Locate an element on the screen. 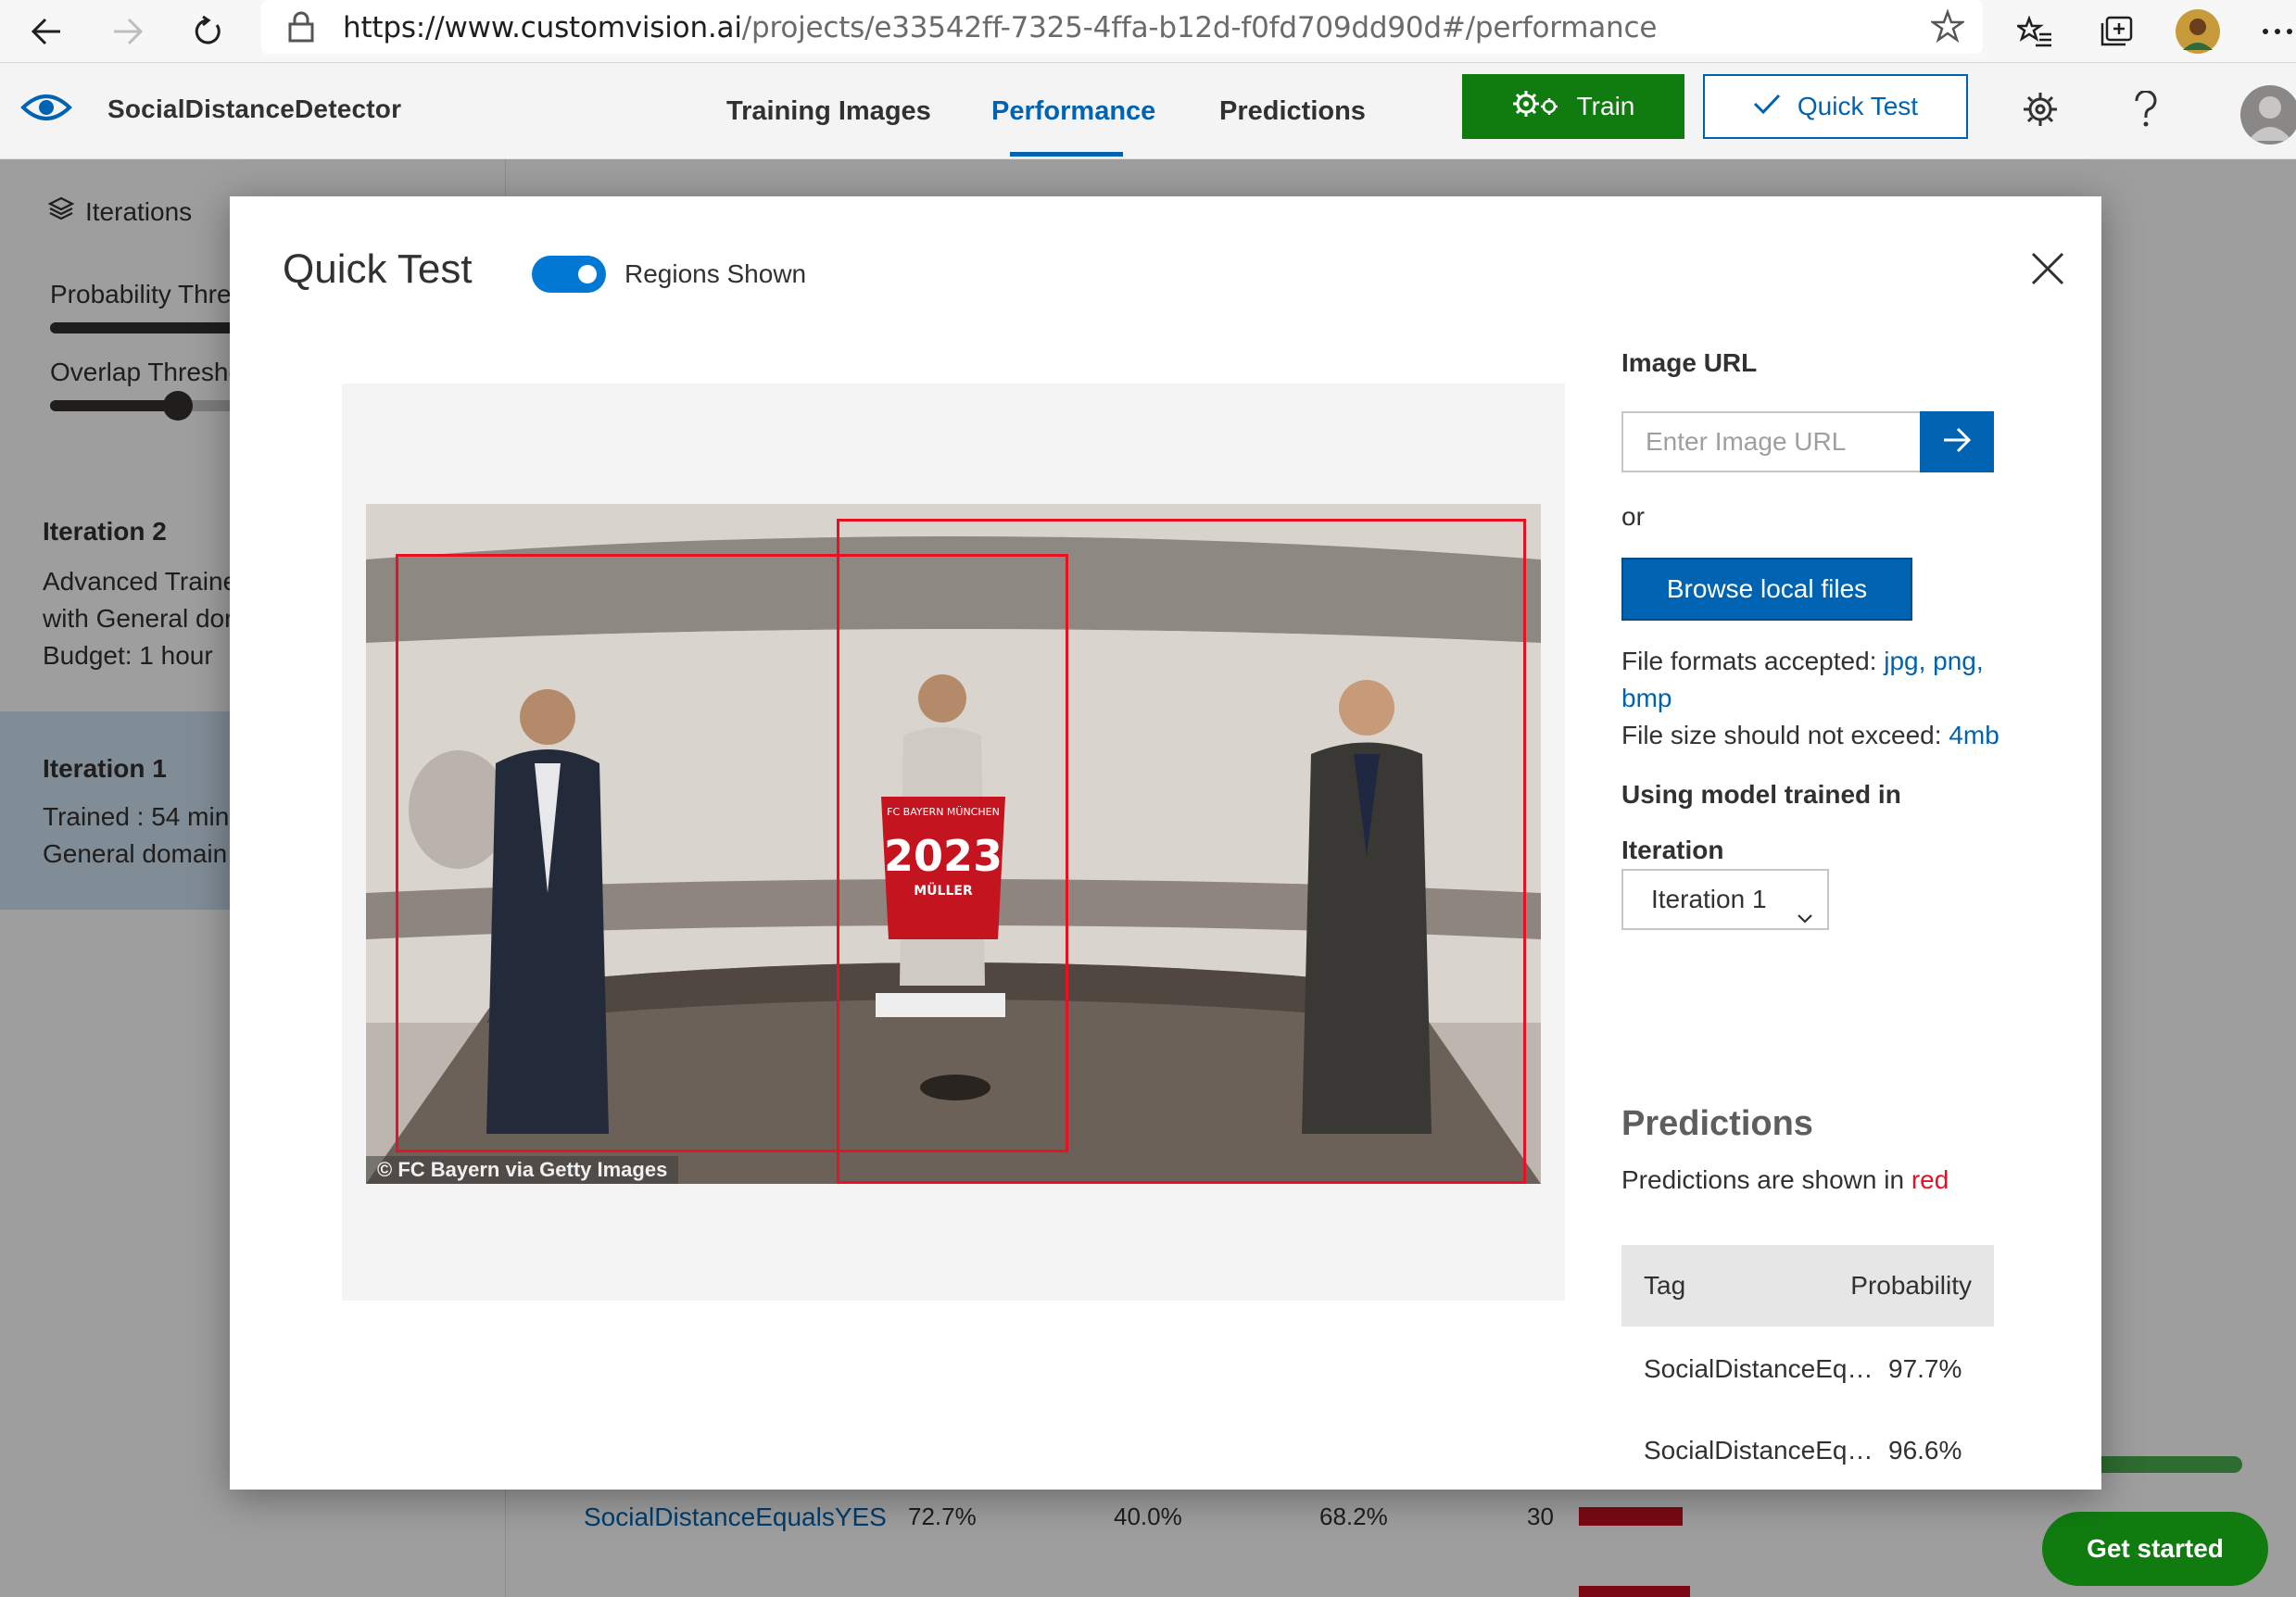 The height and width of the screenshot is (1597, 2296). get-started-button: Get started is located at coordinates (2155, 1549).